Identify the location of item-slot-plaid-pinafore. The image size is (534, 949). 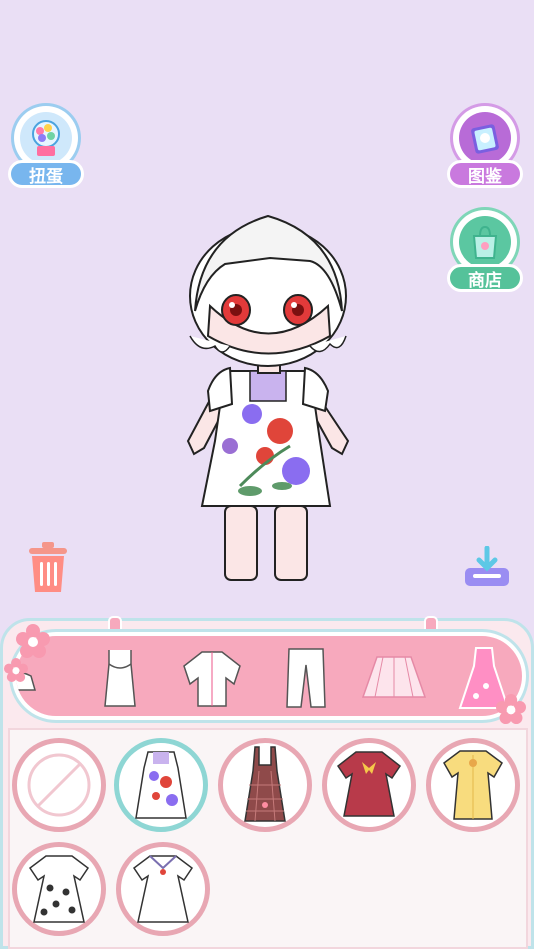
(265, 785).